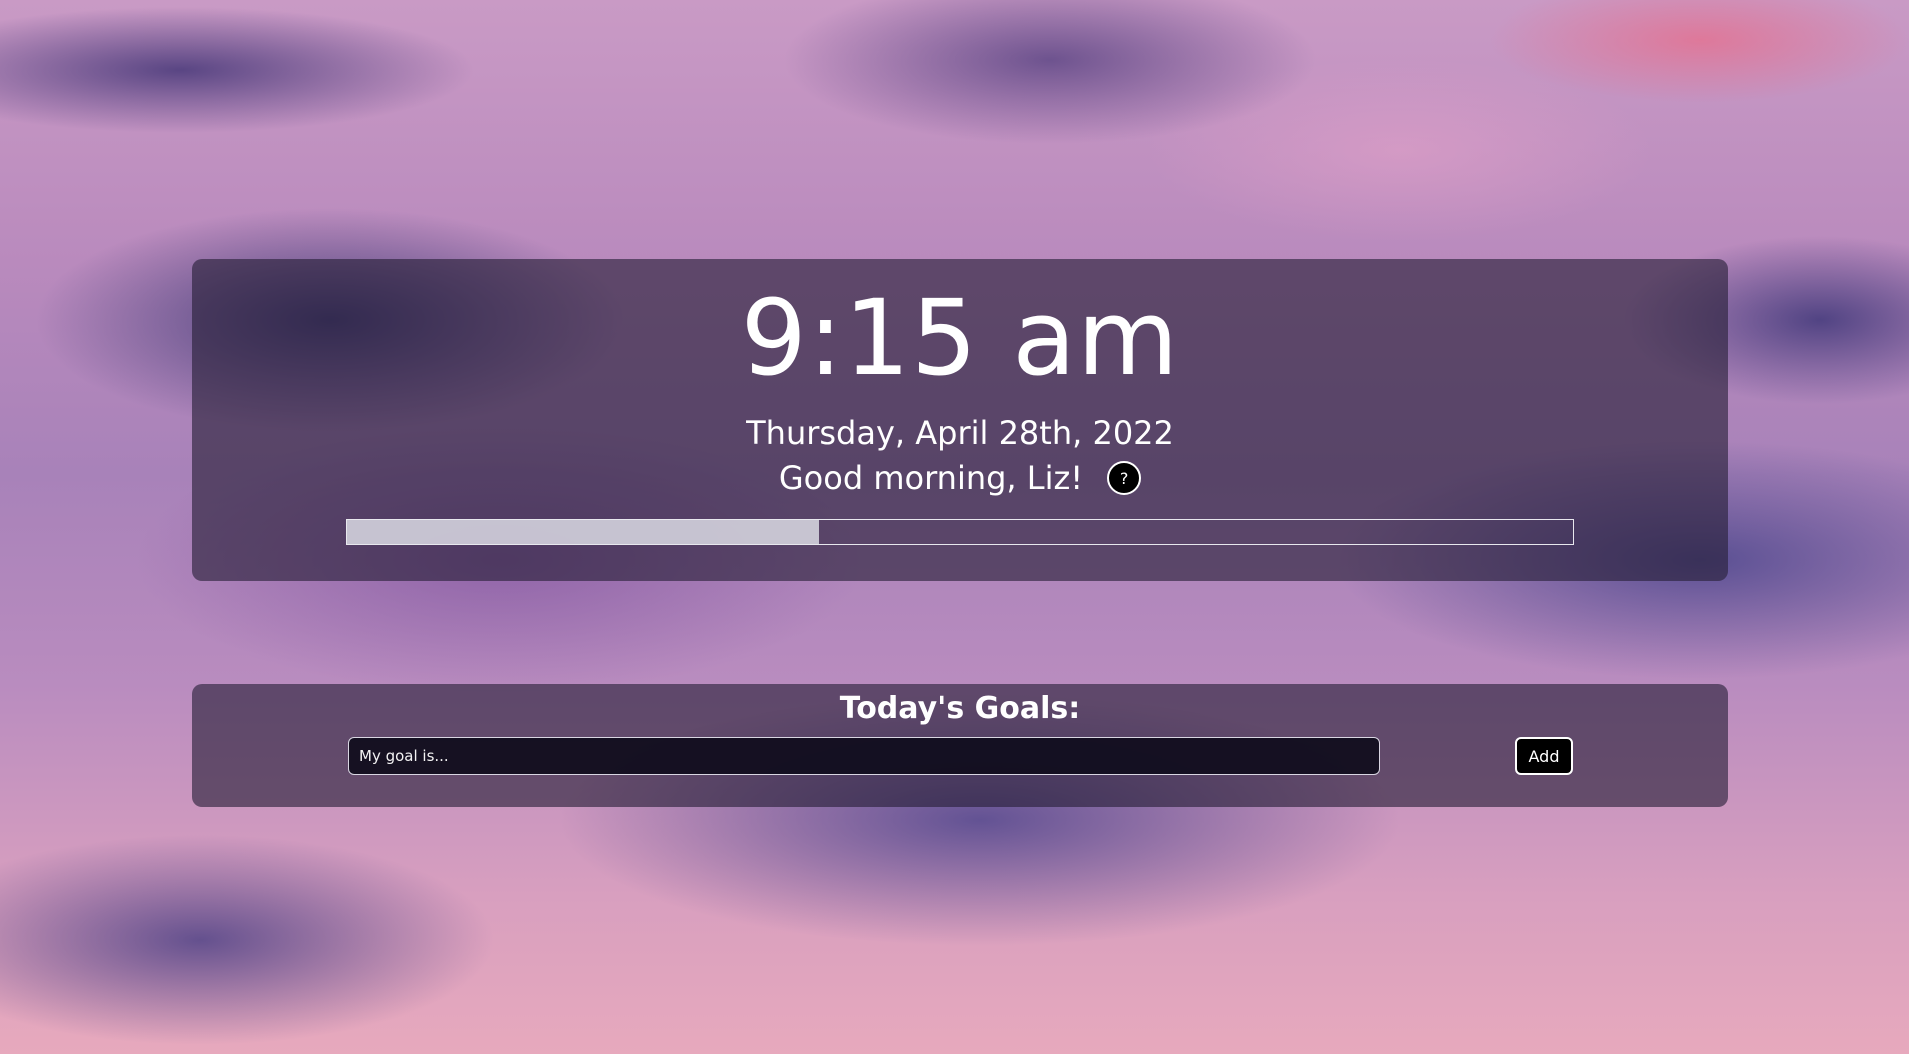 This screenshot has width=1909, height=1054. I want to click on goals-panel: Today's Goals: Add, so click(960, 745).